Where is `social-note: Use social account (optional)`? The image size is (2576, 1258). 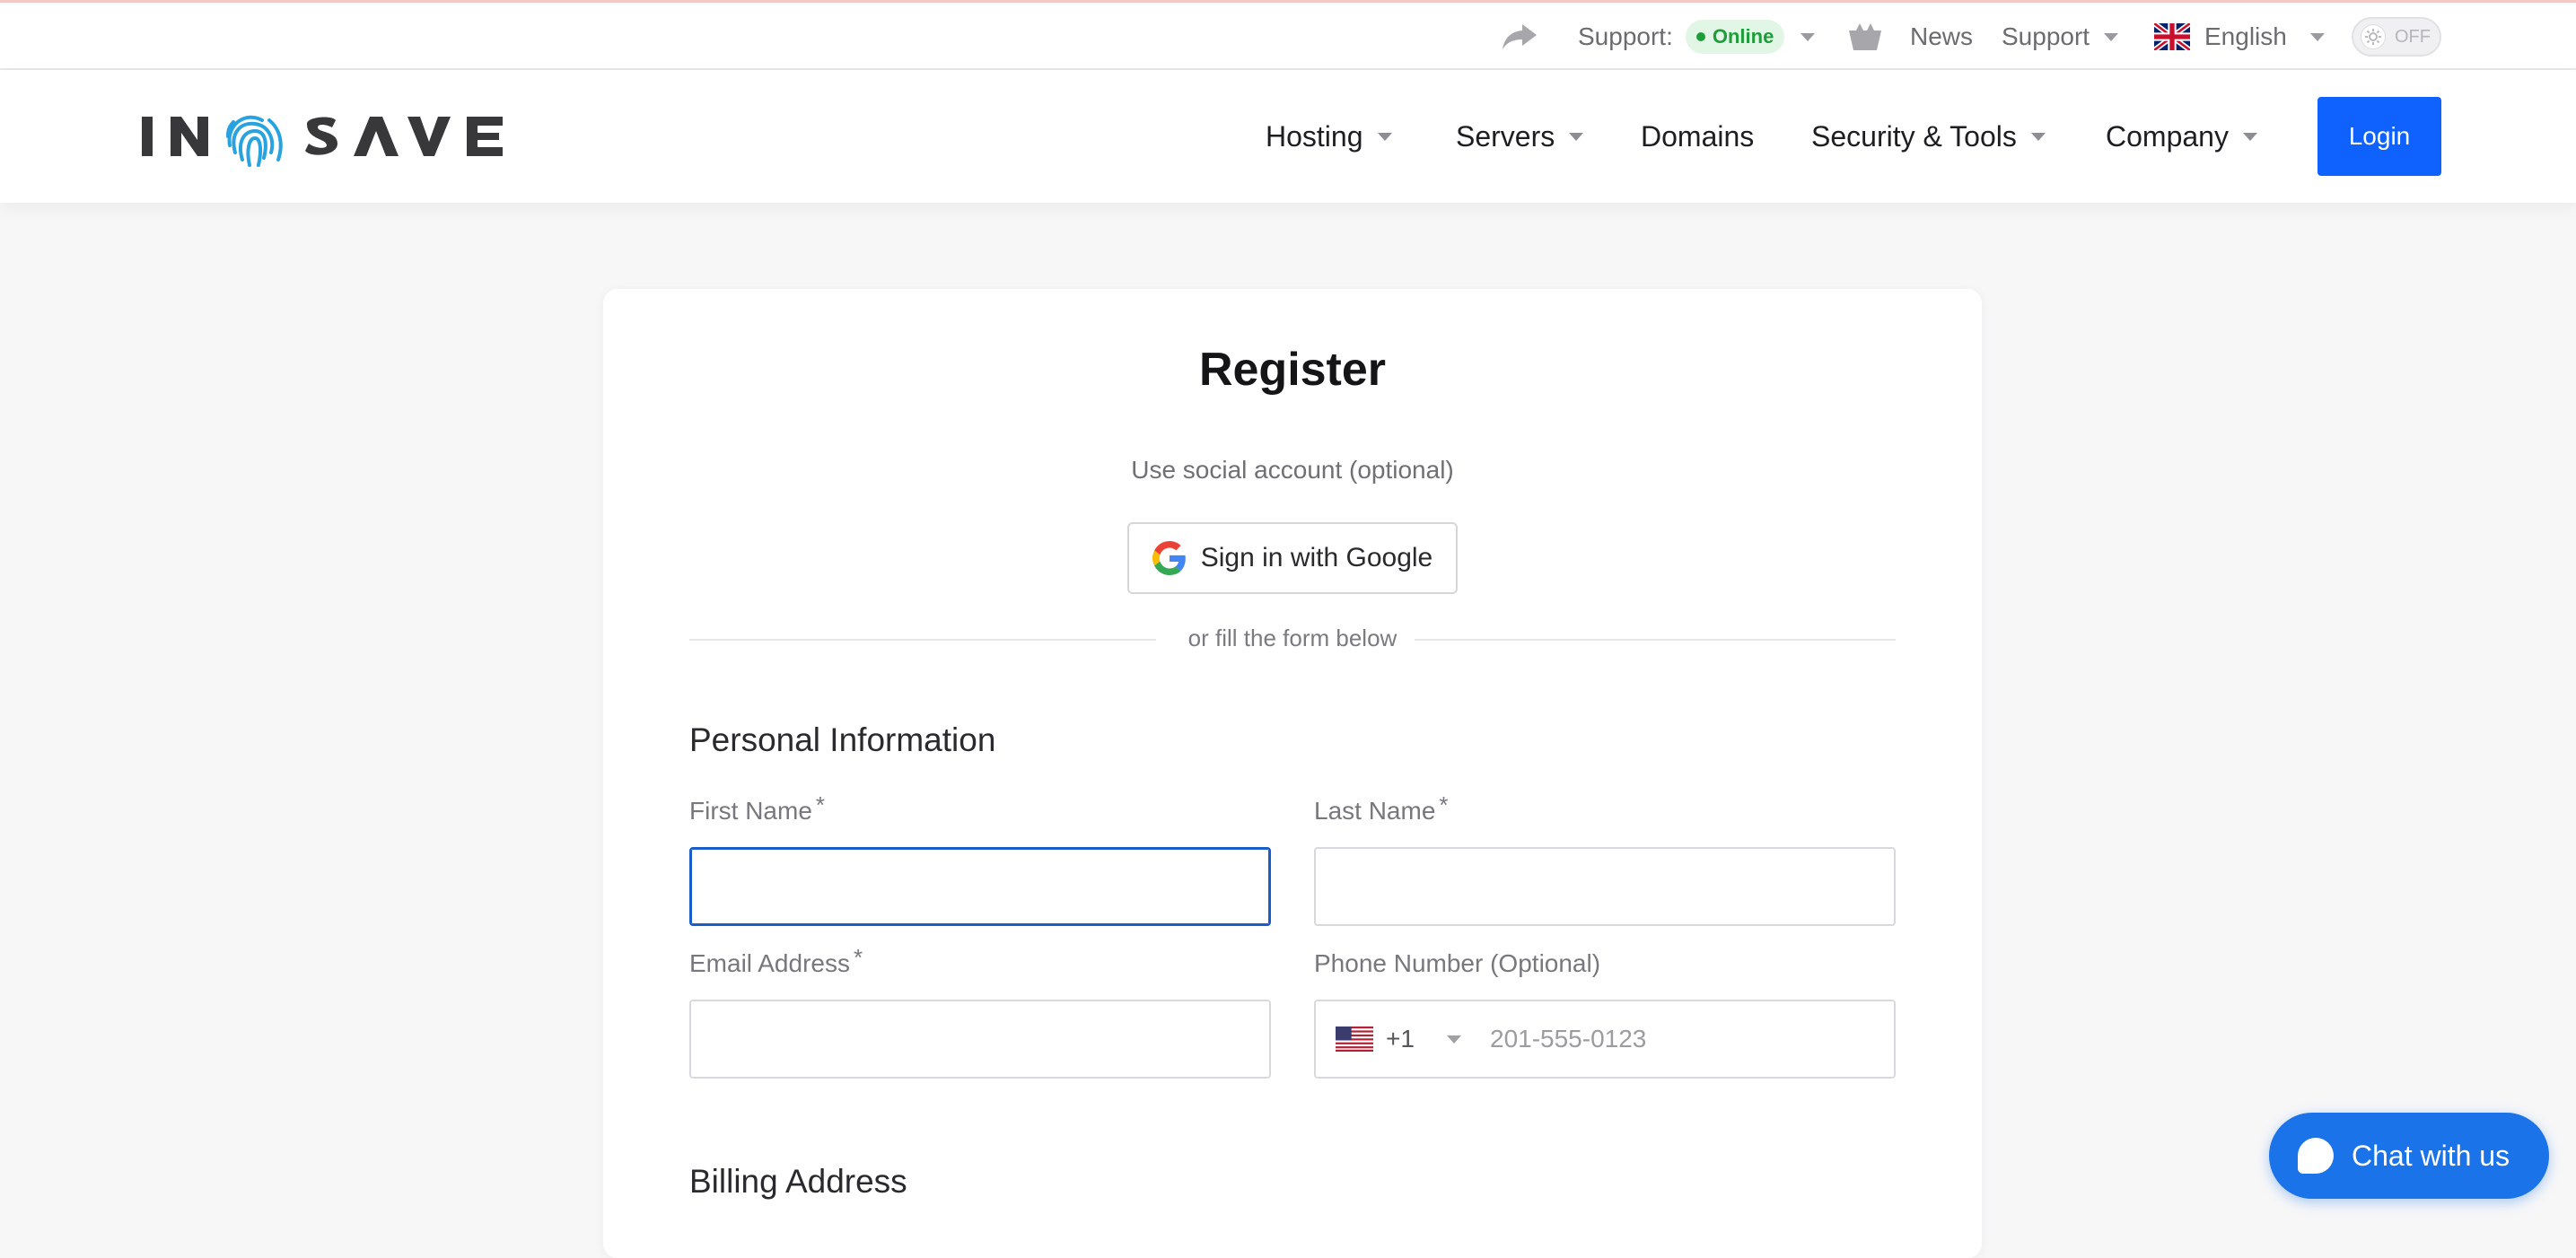 social-note: Use social account (optional) is located at coordinates (1292, 470).